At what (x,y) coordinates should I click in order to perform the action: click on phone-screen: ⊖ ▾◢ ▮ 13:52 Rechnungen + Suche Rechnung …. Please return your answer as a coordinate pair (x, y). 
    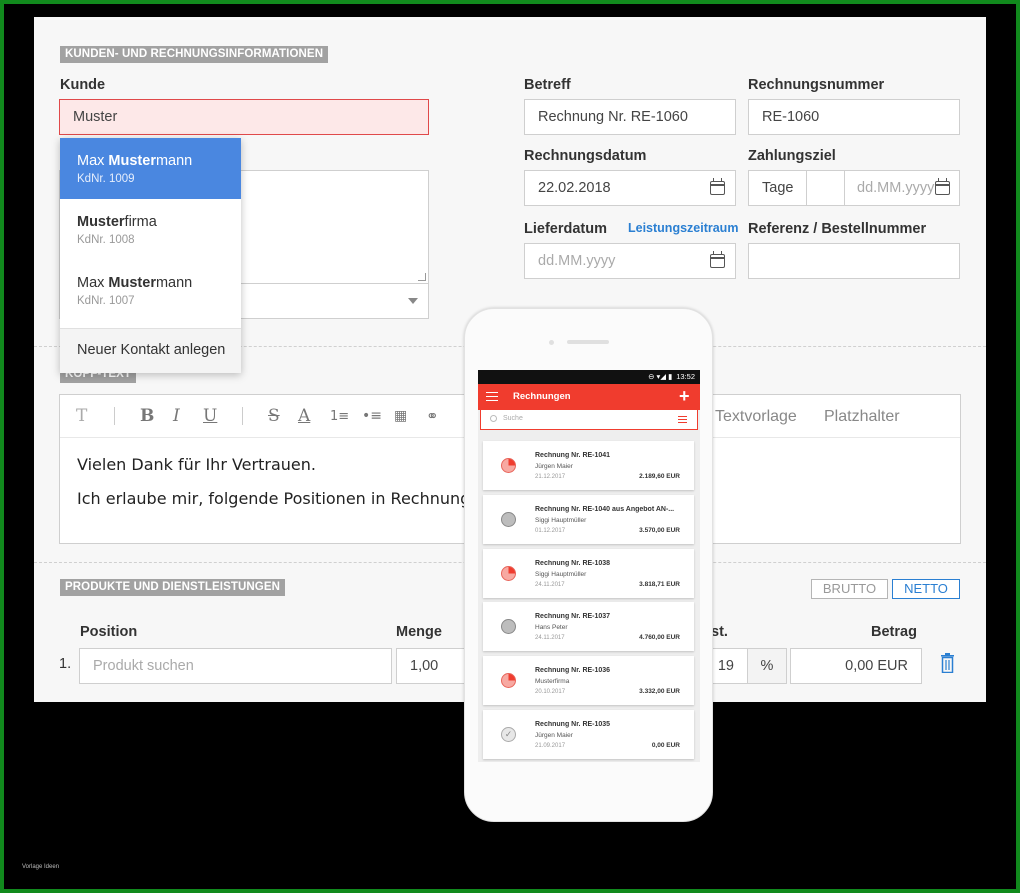
    Looking at the image, I should click on (589, 566).